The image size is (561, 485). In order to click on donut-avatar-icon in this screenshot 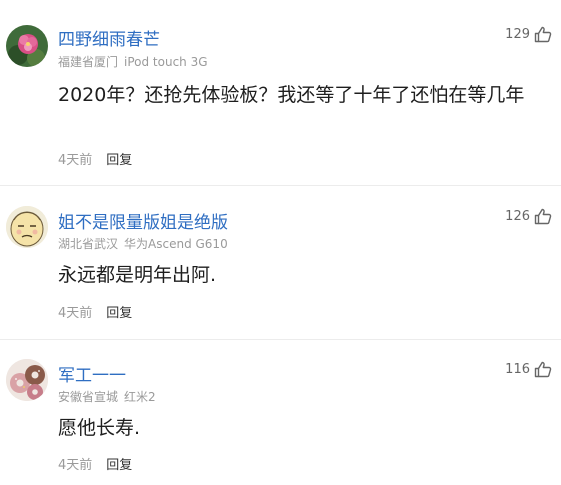, I will do `click(27, 380)`.